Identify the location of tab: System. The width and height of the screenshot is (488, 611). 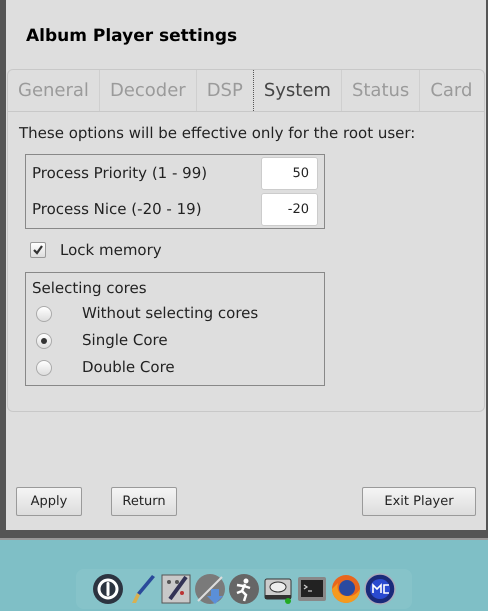
(296, 90).